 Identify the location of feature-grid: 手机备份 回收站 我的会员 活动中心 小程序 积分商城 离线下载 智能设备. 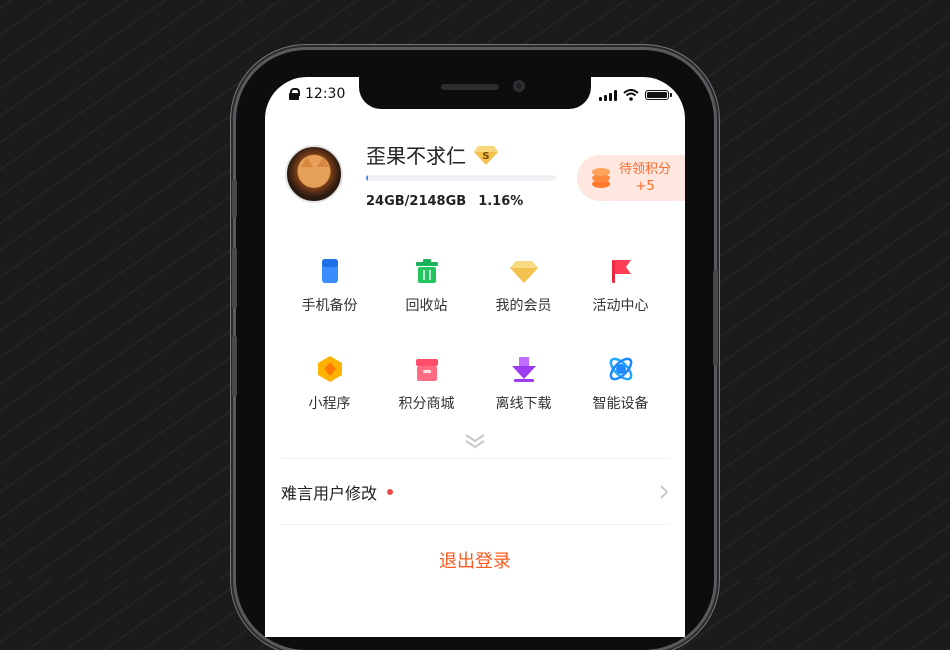
(475, 335).